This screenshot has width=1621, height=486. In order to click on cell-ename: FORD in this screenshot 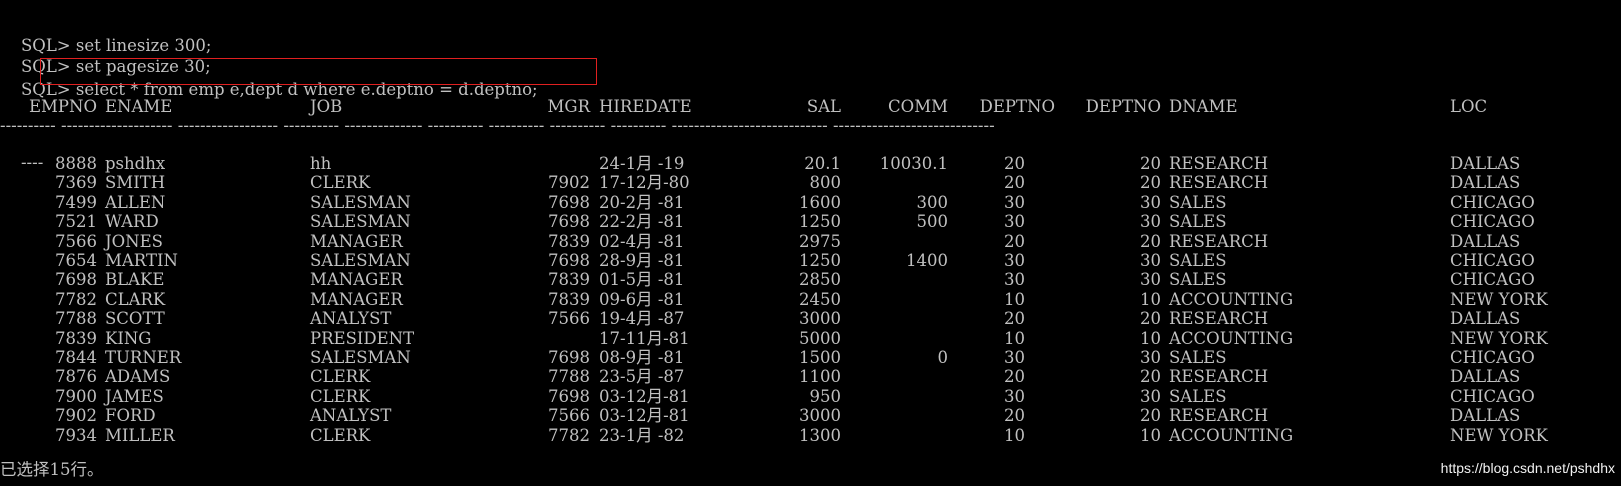, I will do `click(130, 416)`.